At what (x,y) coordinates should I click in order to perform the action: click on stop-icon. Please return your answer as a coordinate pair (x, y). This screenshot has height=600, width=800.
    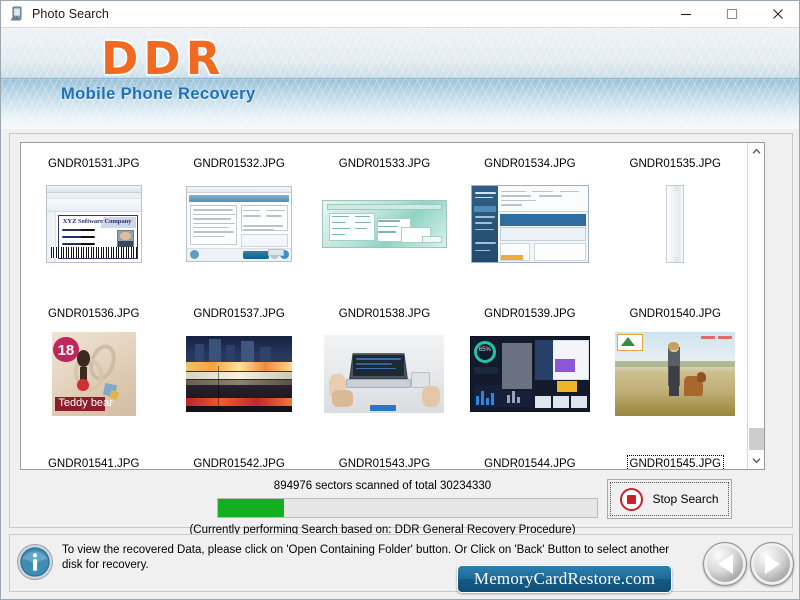
    Looking at the image, I should click on (632, 499).